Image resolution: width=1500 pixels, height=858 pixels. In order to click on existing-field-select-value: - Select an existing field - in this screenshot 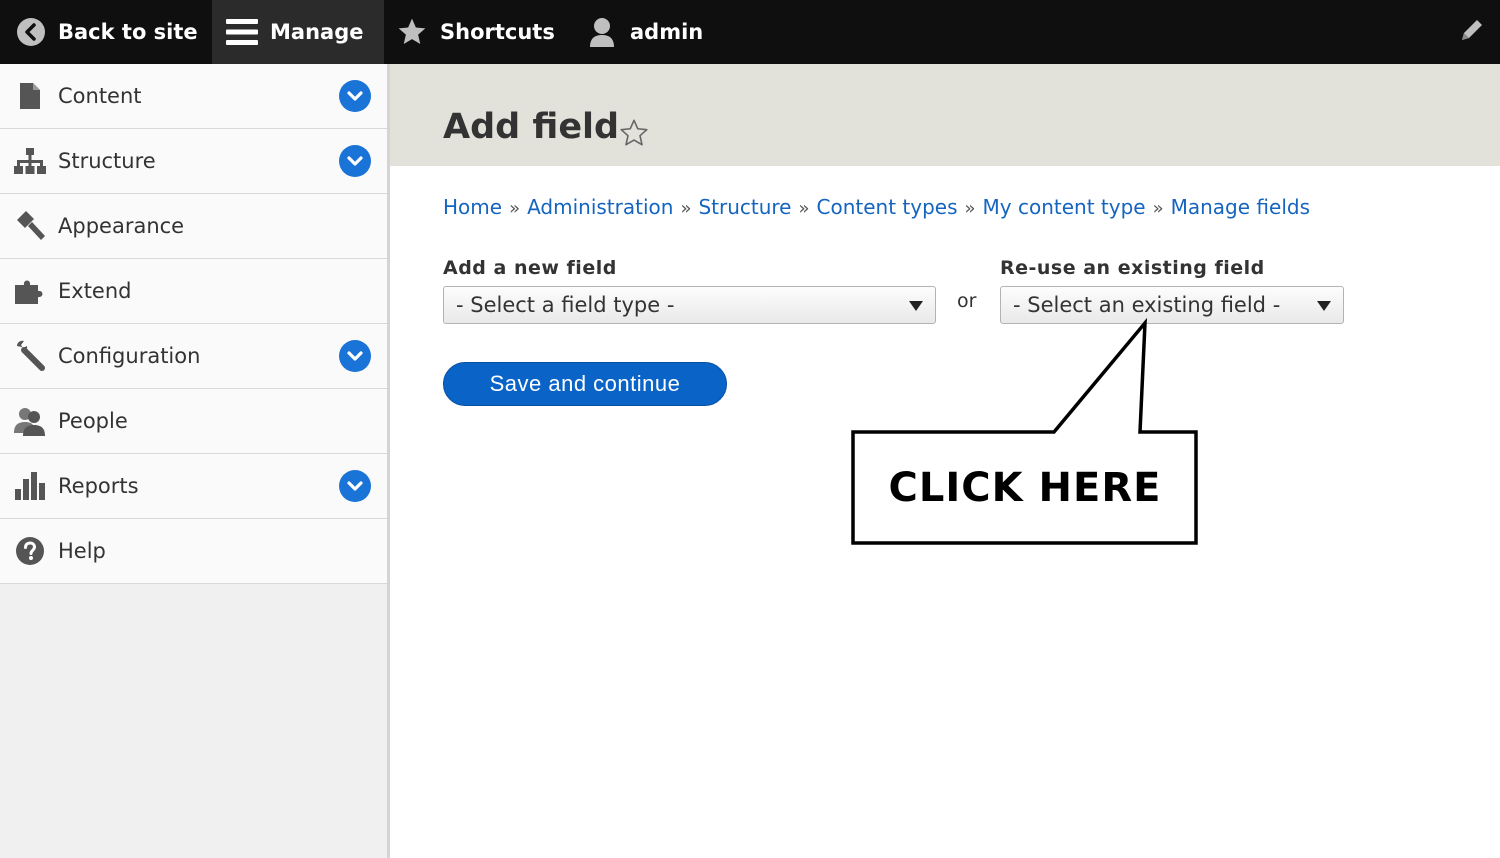, I will do `click(1147, 305)`.